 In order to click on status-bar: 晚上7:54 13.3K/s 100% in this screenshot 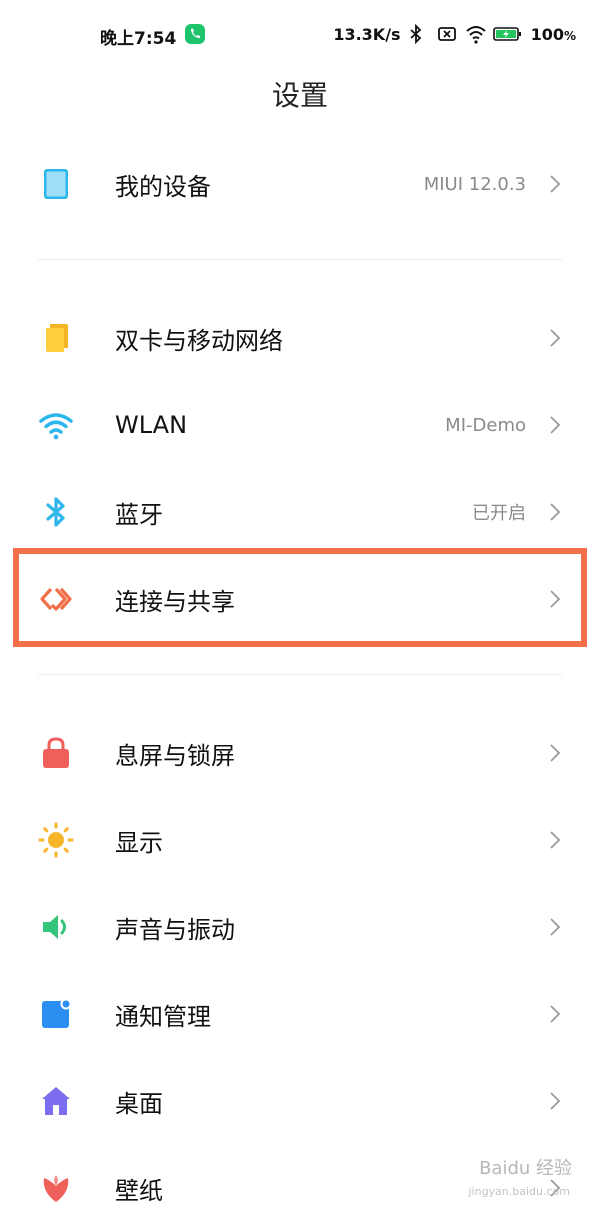, I will do `click(300, 35)`.